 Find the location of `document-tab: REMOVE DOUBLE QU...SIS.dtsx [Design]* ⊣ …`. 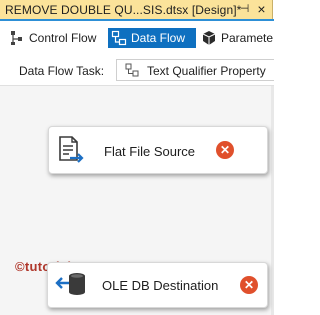

document-tab: REMOVE DOUBLE QU...SIS.dtsx [Design]* ⊣ … is located at coordinates (136, 9).